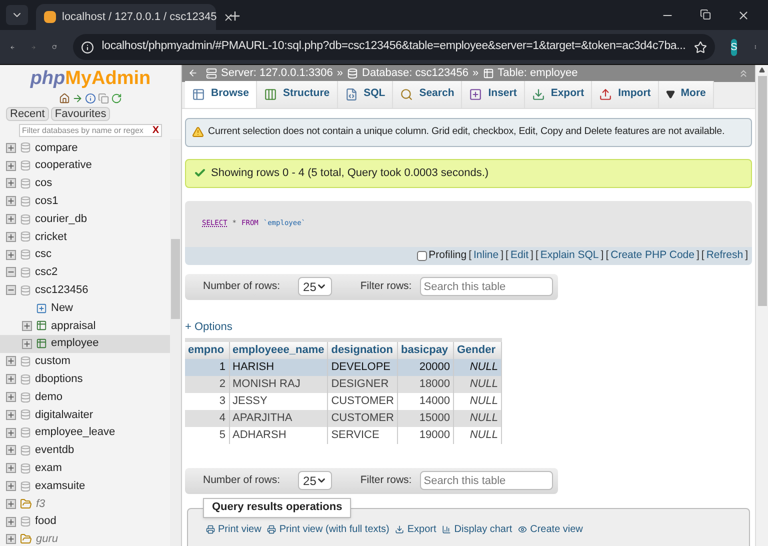 This screenshot has height=546, width=768. I want to click on tree-item: eventdb, so click(85, 451).